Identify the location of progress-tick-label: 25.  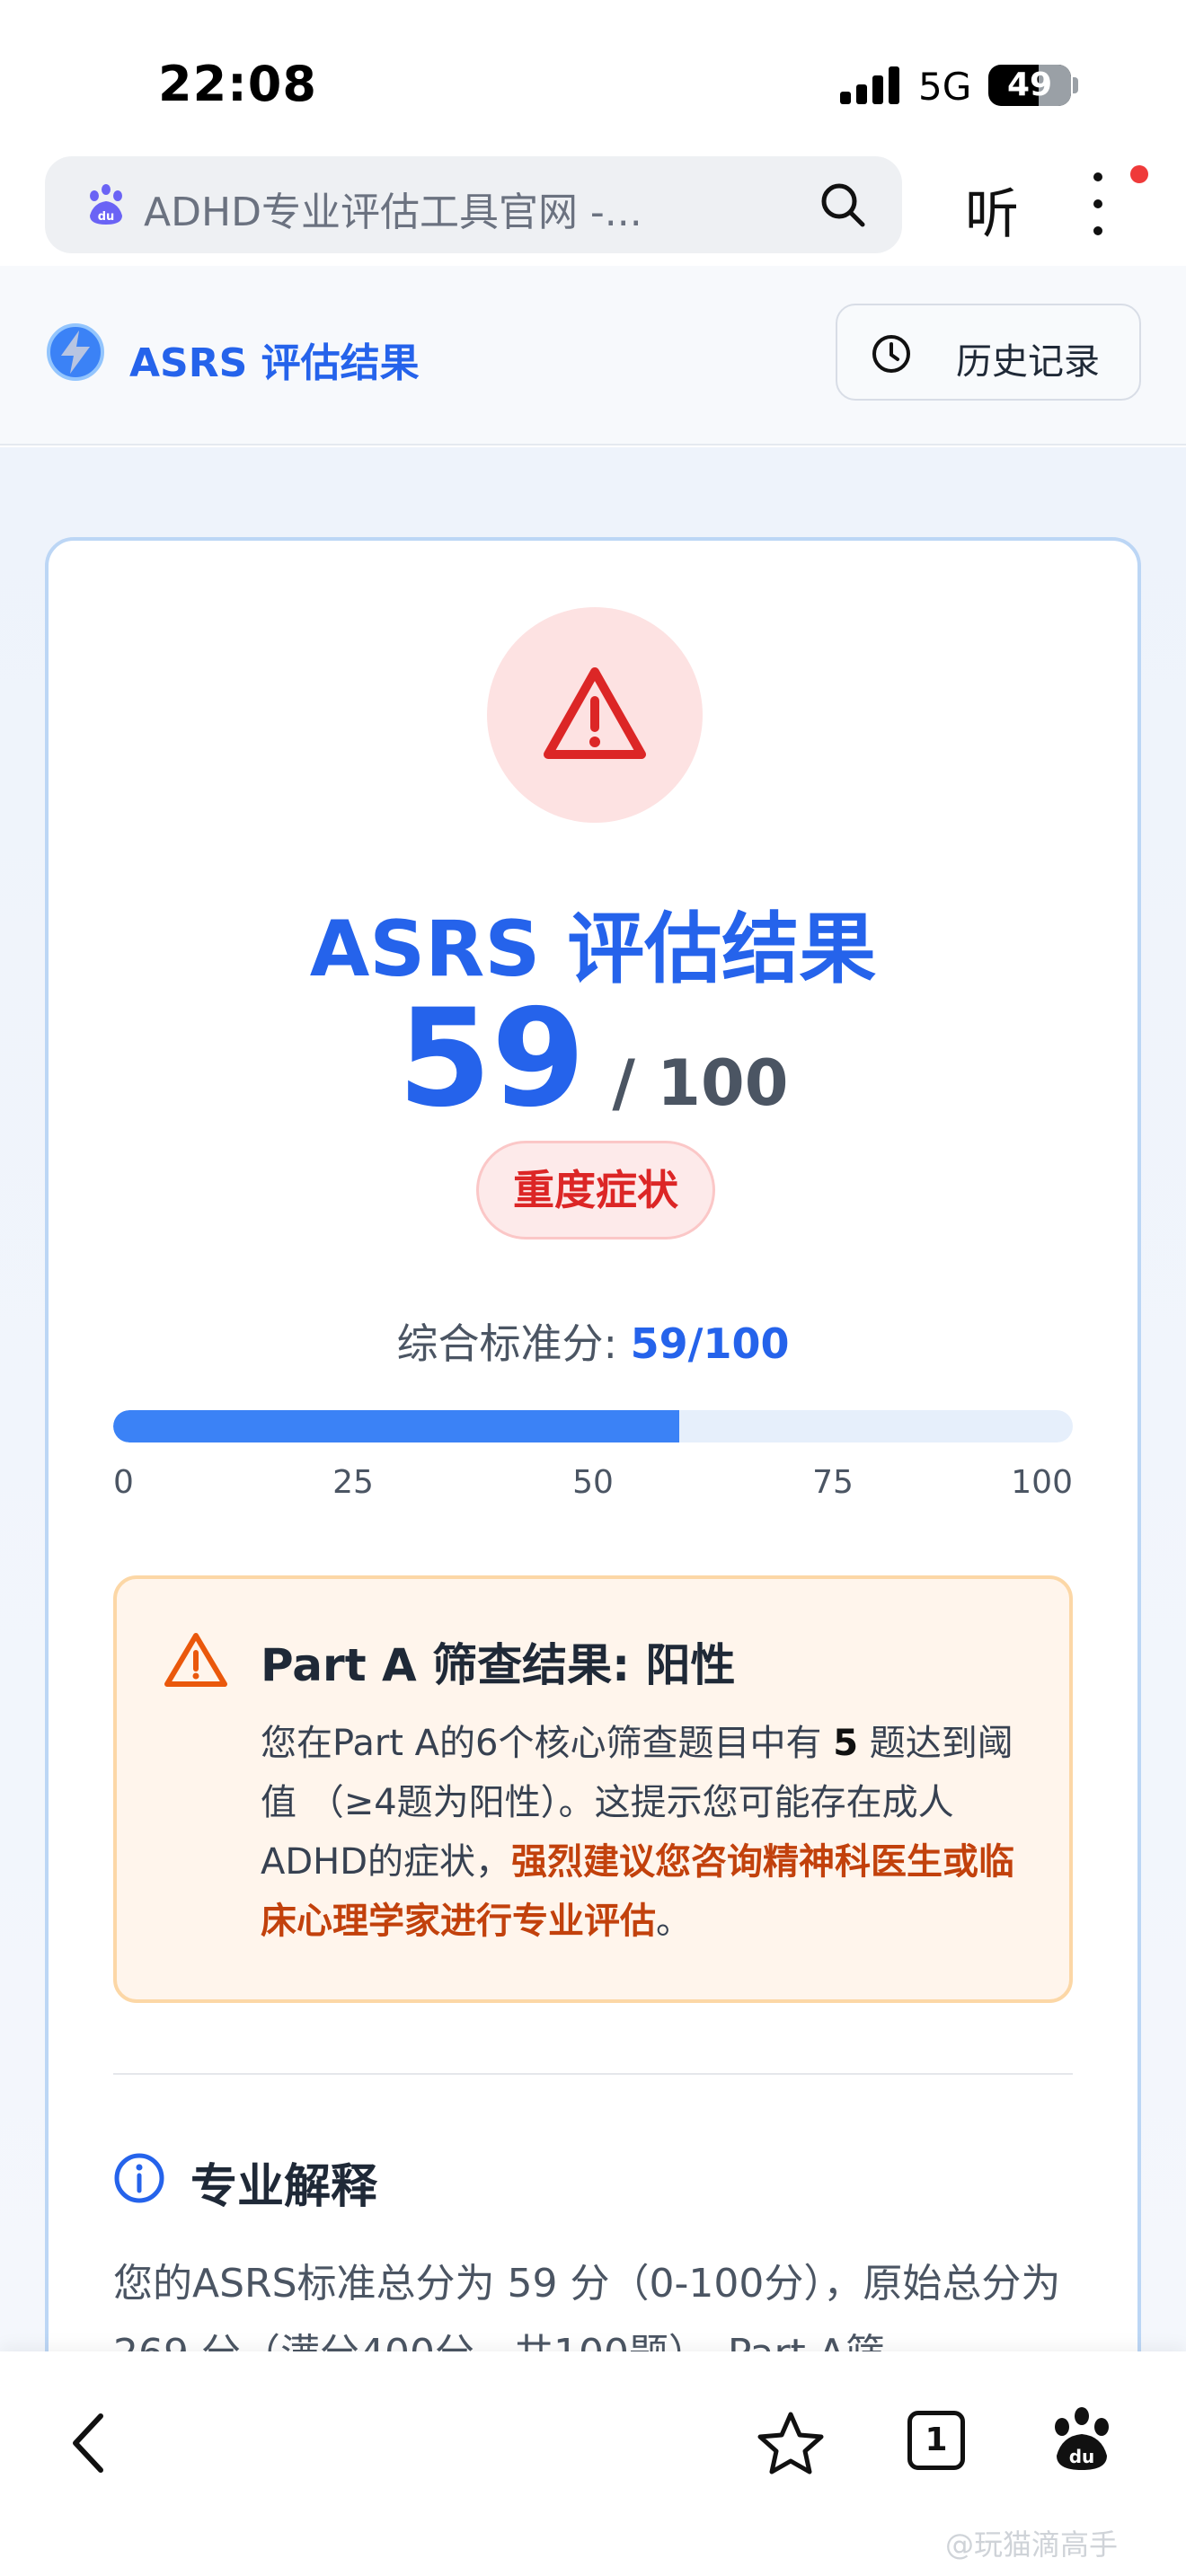
(353, 1482).